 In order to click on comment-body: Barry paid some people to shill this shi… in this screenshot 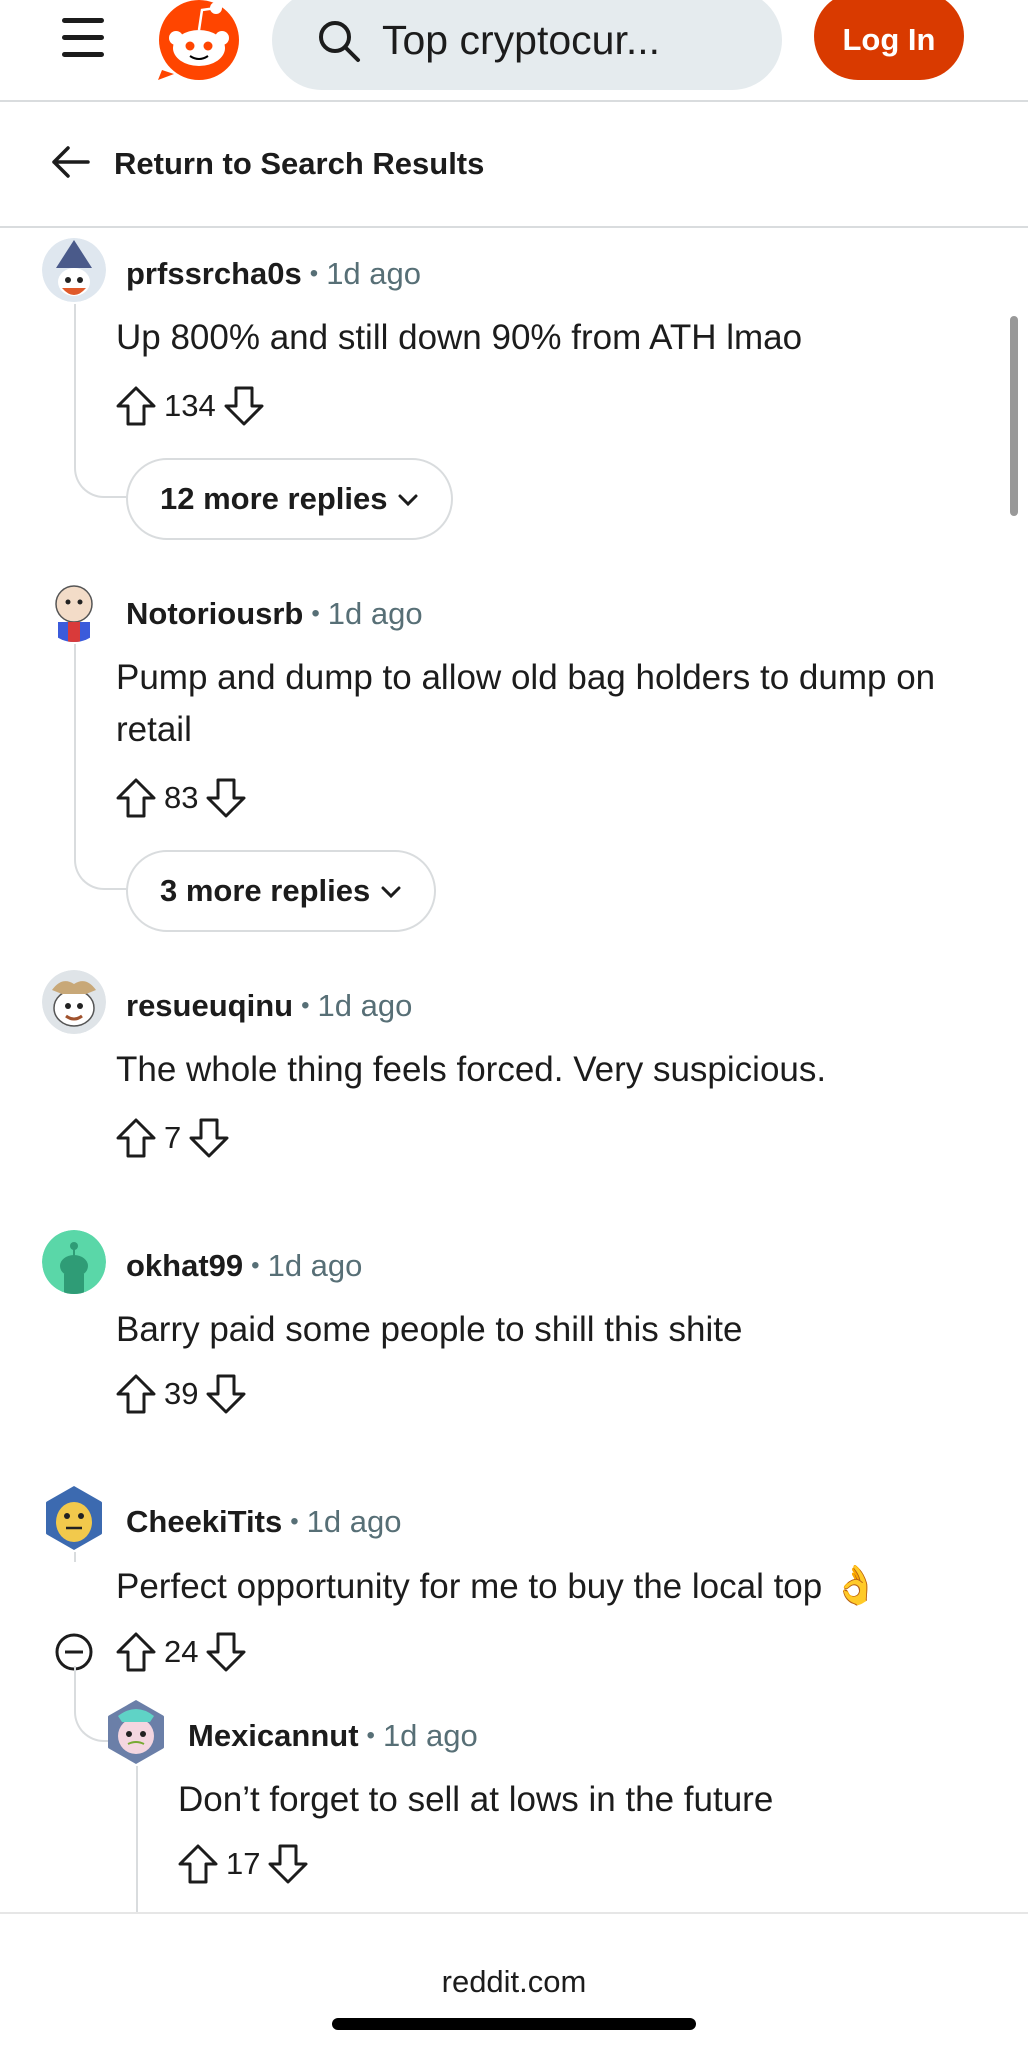, I will do `click(429, 1329)`.